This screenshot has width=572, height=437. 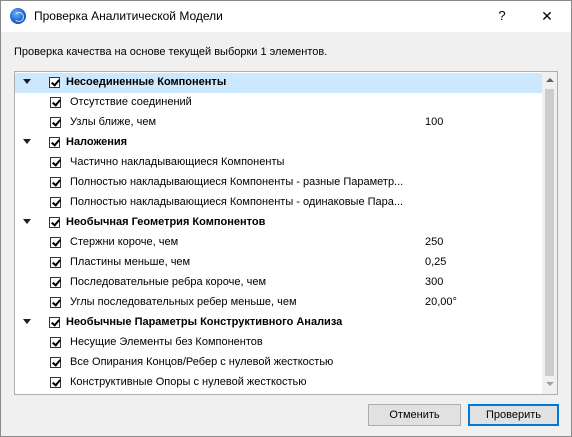 What do you see at coordinates (278, 343) in the screenshot?
I see `tree-item-row: Несущие Элементы без Компонентов` at bounding box center [278, 343].